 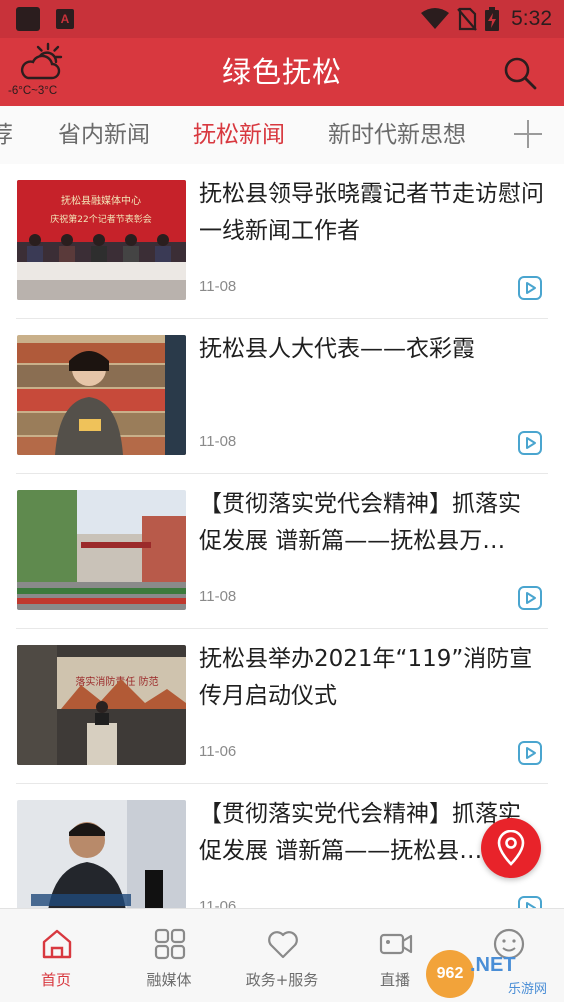 I want to click on nav-media: 融媒体, so click(x=169, y=955).